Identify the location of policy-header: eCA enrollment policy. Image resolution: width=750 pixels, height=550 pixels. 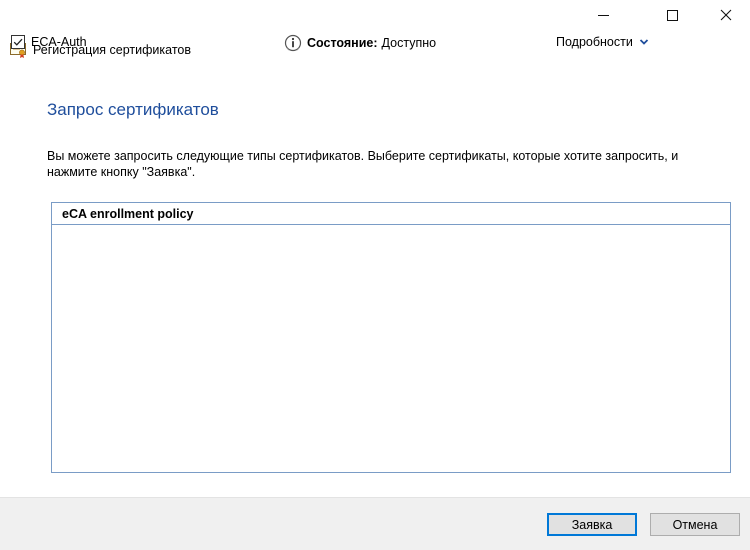
(391, 214).